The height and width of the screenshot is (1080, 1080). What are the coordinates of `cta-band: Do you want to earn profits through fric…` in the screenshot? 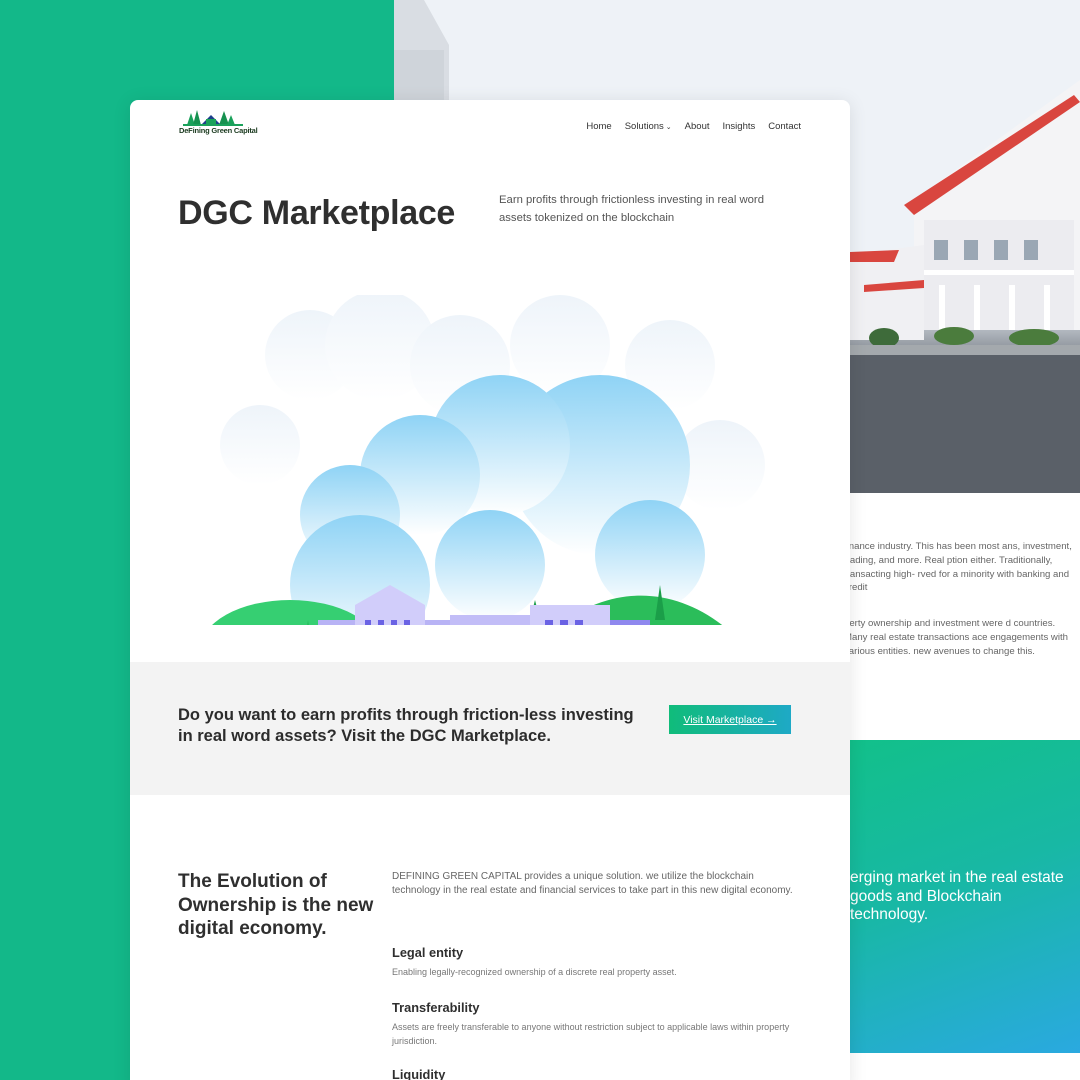 It's located at (490, 728).